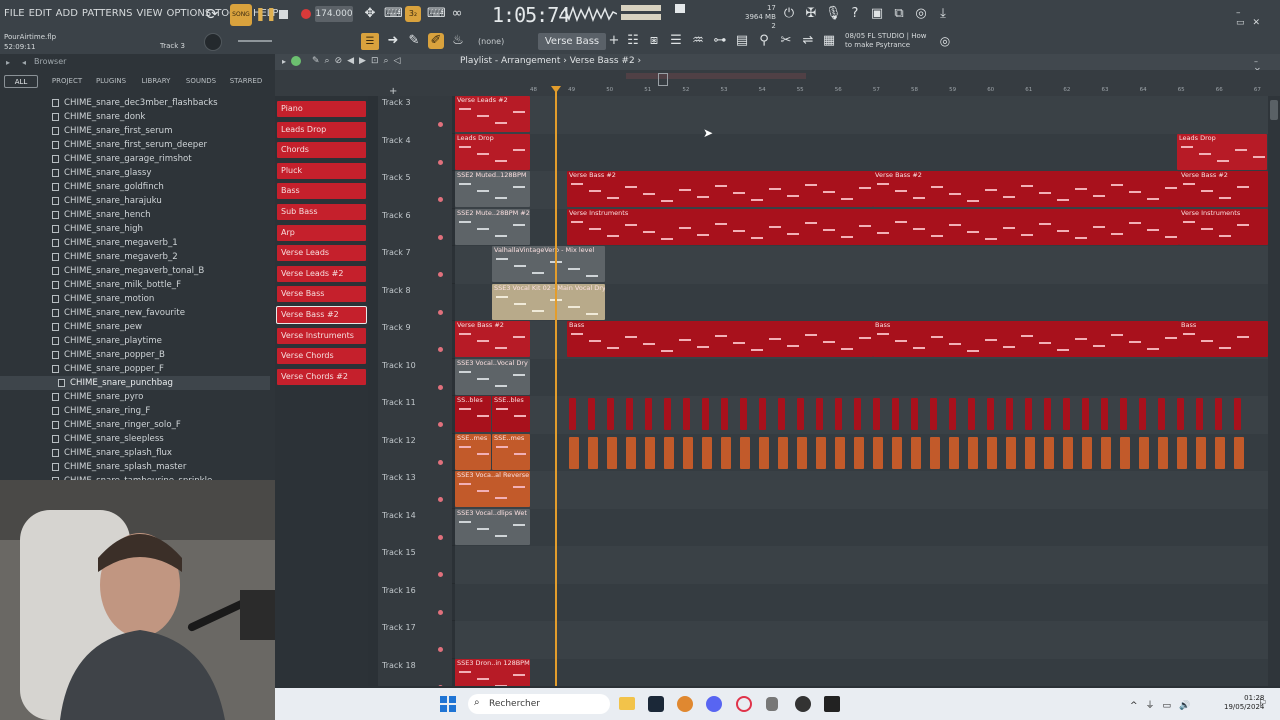 The width and height of the screenshot is (1280, 720). What do you see at coordinates (556, 89) in the screenshot?
I see `playhead-marker-icon` at bounding box center [556, 89].